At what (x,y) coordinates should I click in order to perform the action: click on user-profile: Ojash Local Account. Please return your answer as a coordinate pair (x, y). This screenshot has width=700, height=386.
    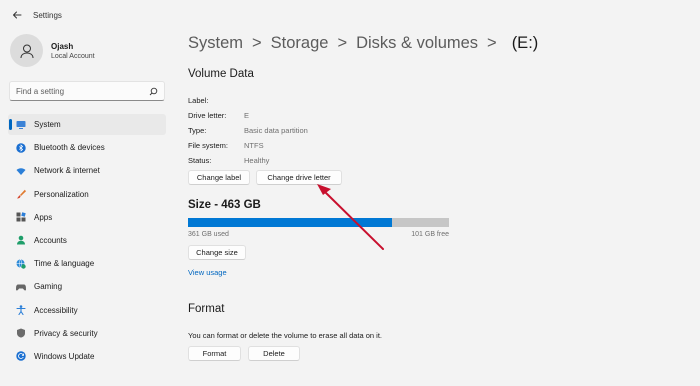
    Looking at the image, I should click on (52, 50).